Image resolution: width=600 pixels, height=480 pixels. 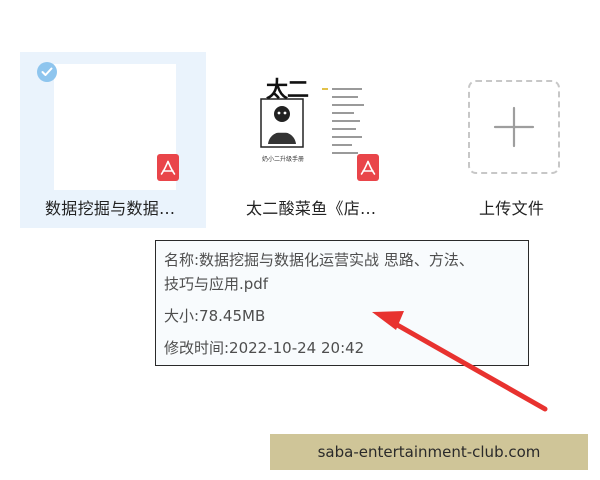 What do you see at coordinates (283, 159) in the screenshot?
I see `cover-caption: 奶小二升级手册` at bounding box center [283, 159].